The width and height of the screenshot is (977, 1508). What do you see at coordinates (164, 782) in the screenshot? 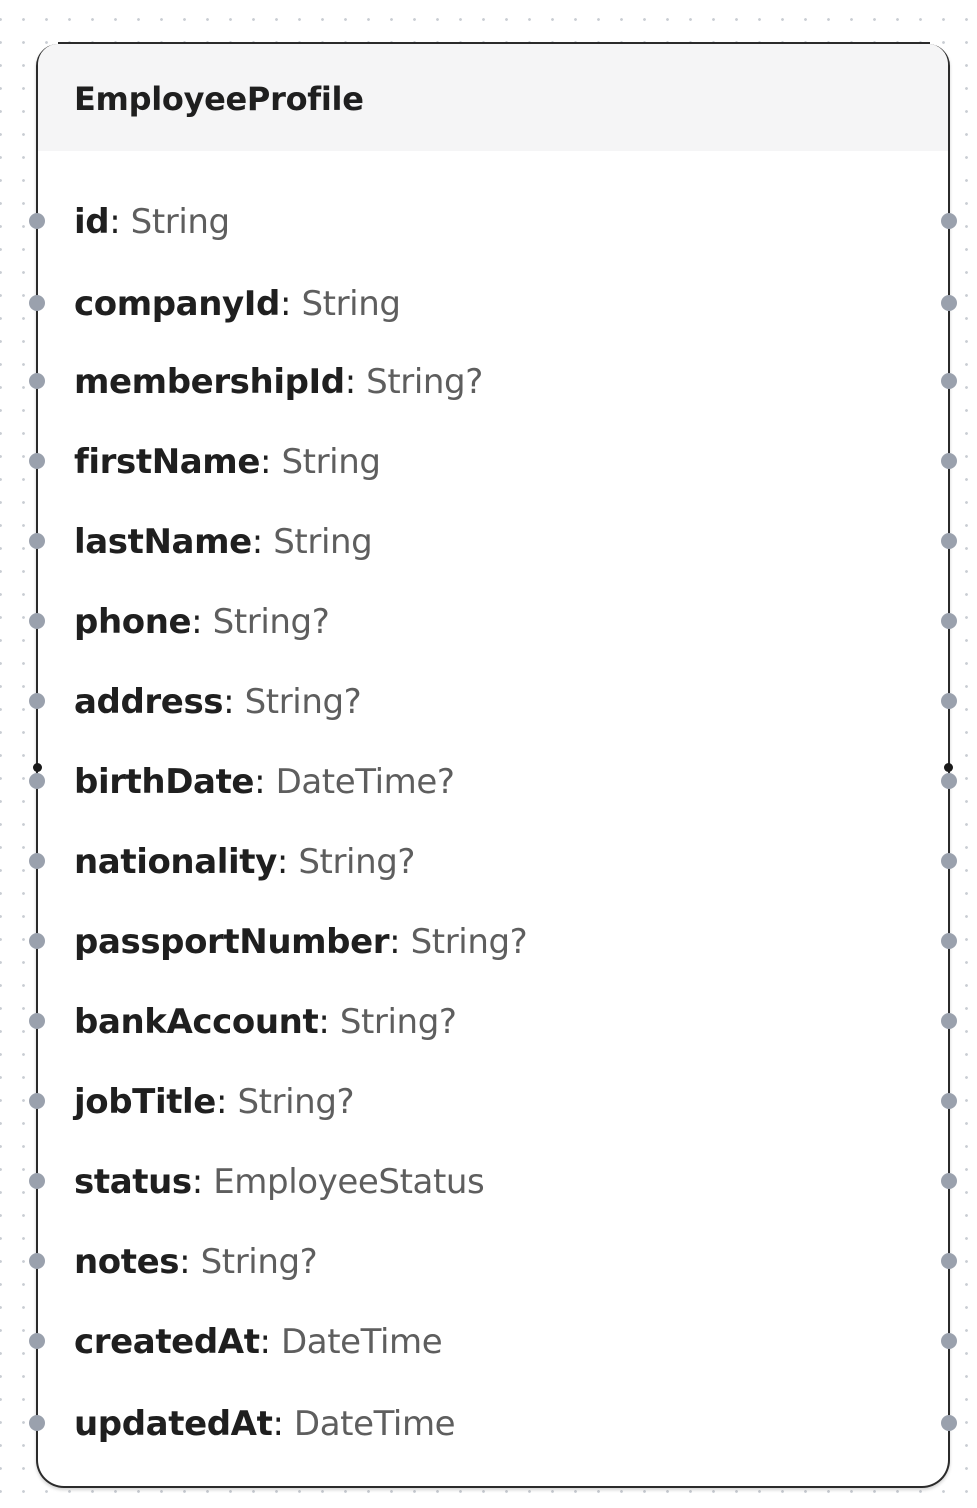
I see `field-name: birthDate` at bounding box center [164, 782].